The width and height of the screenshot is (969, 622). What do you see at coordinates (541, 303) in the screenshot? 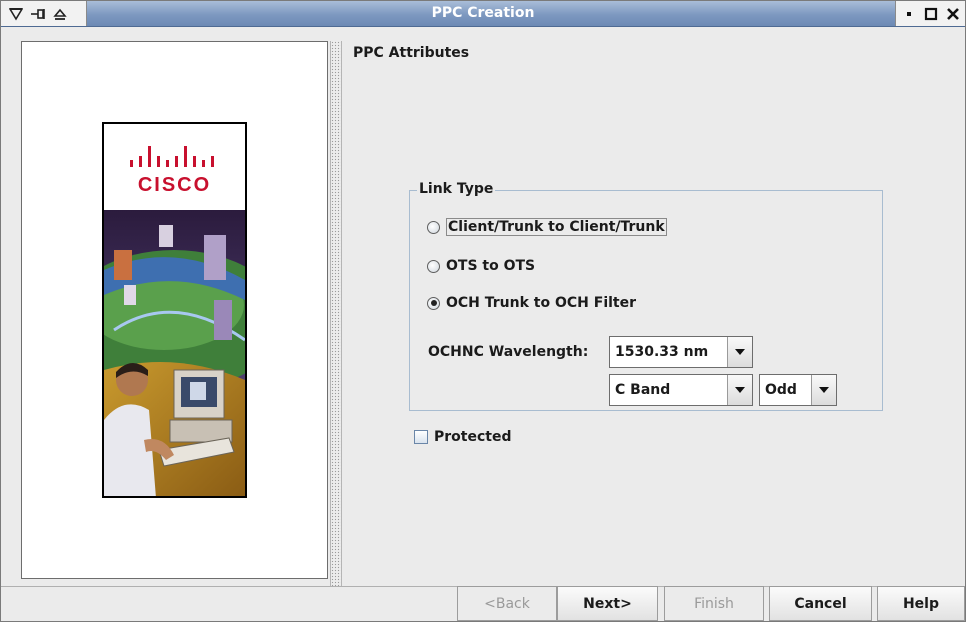
I see `radio-label: OCH Trunk to OCH Filter` at bounding box center [541, 303].